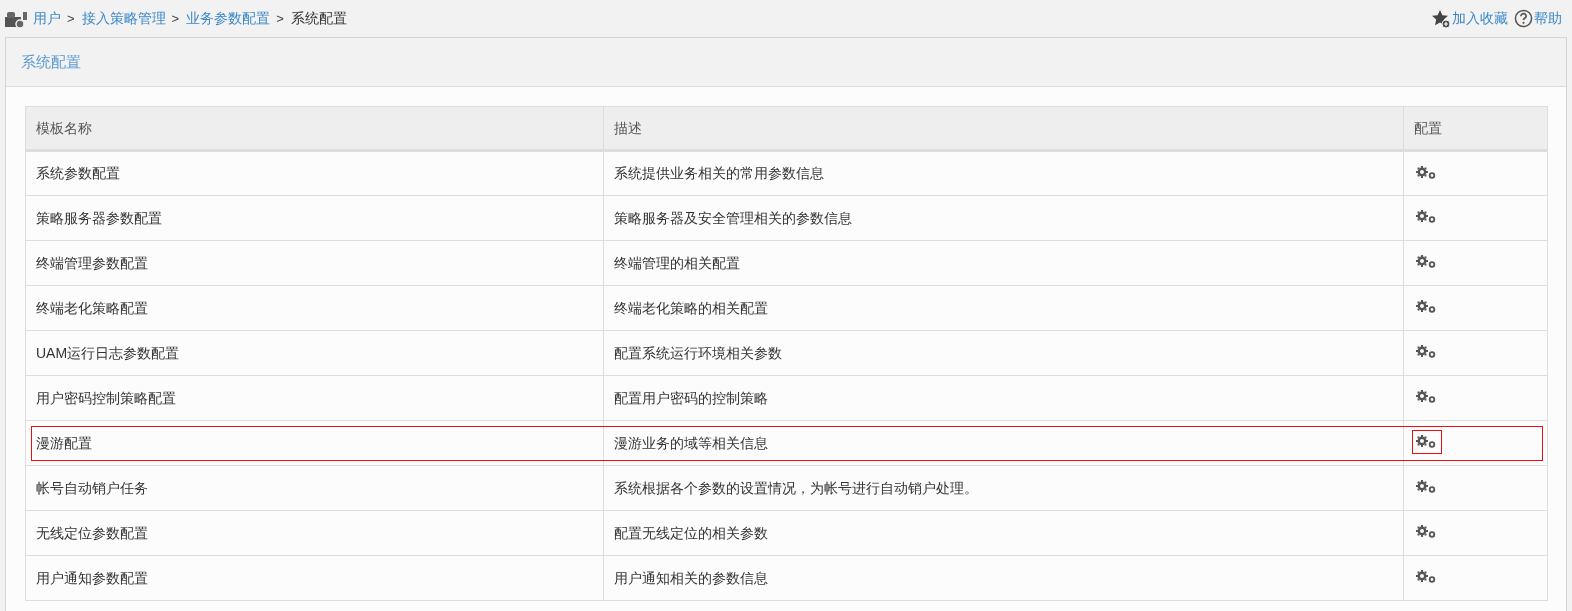 This screenshot has height=611, width=1572. I want to click on help-link: 帮助, so click(1548, 18).